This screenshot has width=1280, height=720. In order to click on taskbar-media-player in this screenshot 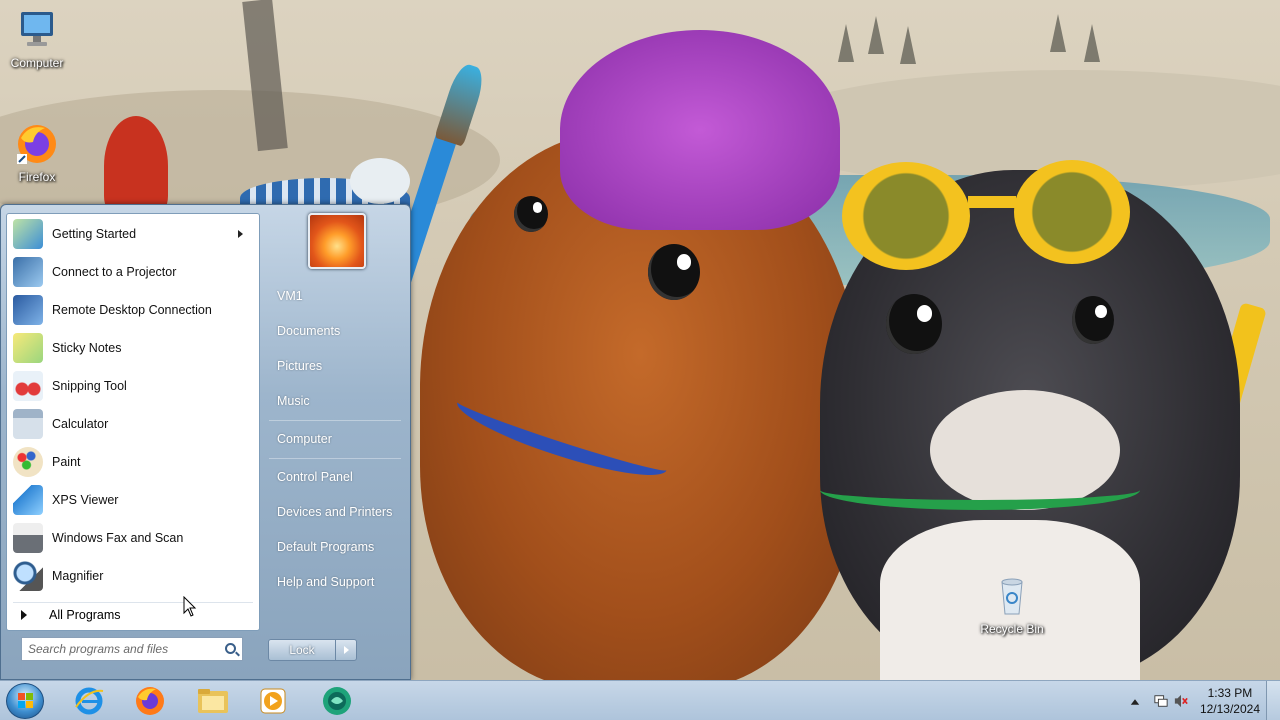, I will do `click(273, 701)`.